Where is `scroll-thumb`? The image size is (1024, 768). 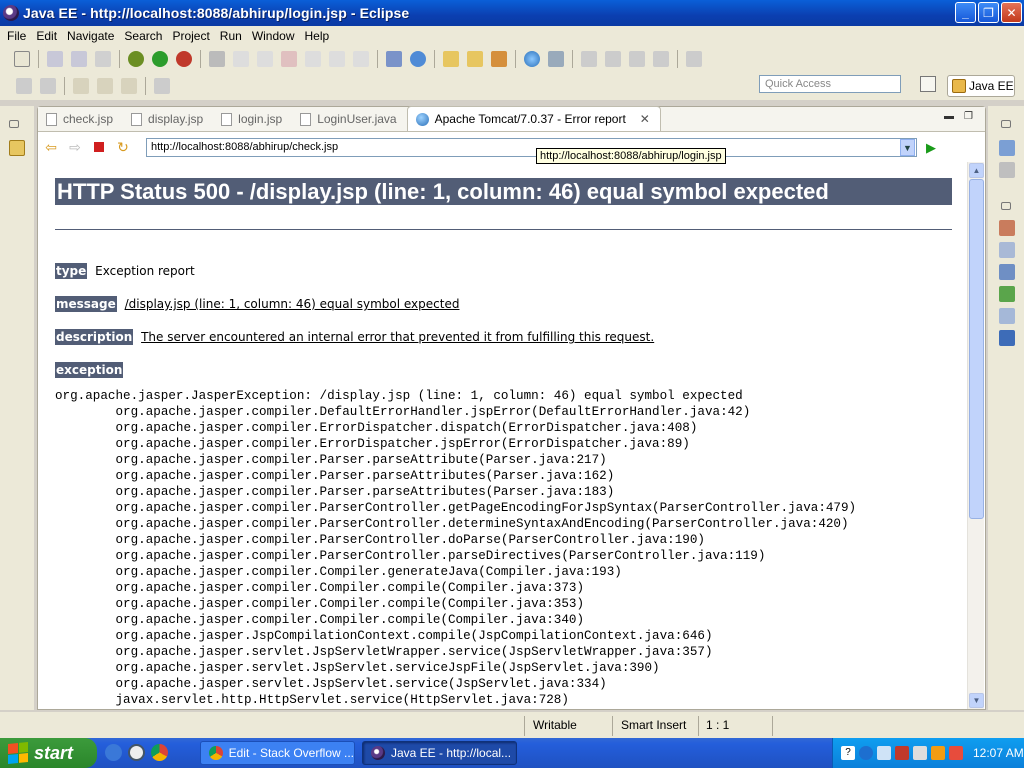 scroll-thumb is located at coordinates (976, 349).